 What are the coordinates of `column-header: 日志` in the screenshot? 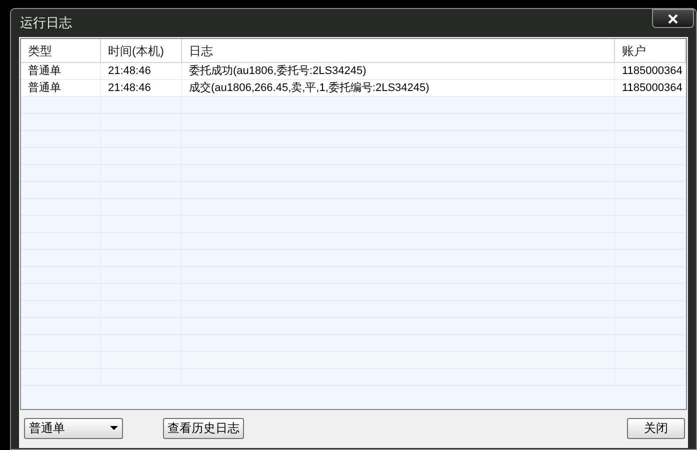 It's located at (398, 50).